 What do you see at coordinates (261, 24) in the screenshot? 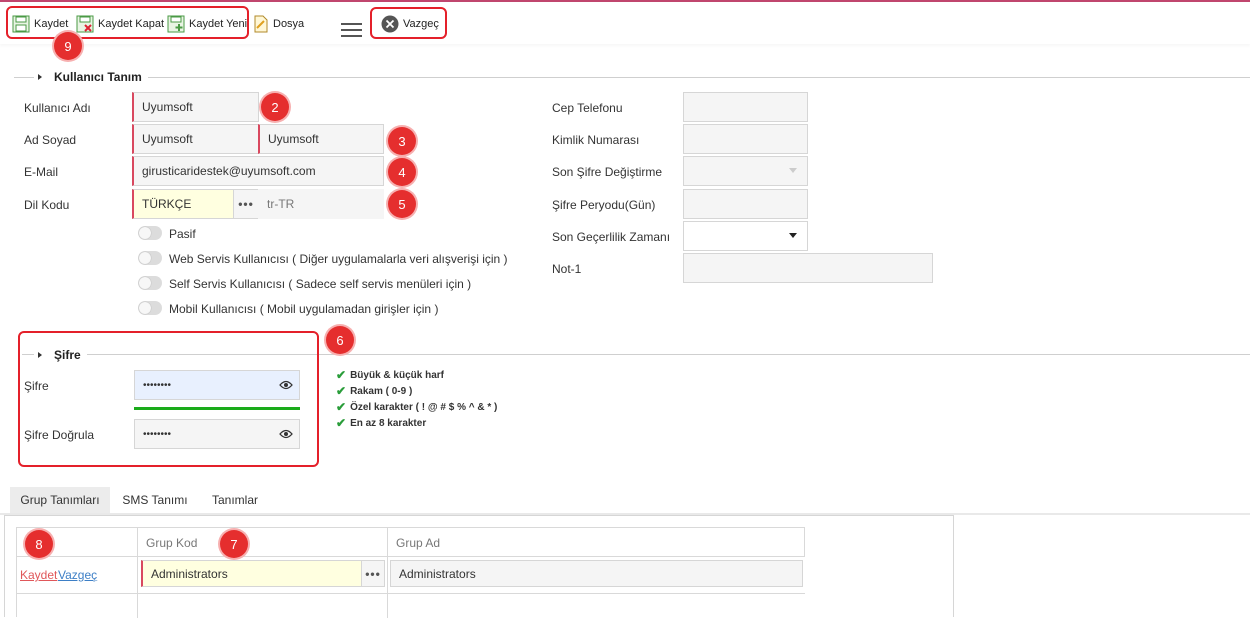
I see `file-icon` at bounding box center [261, 24].